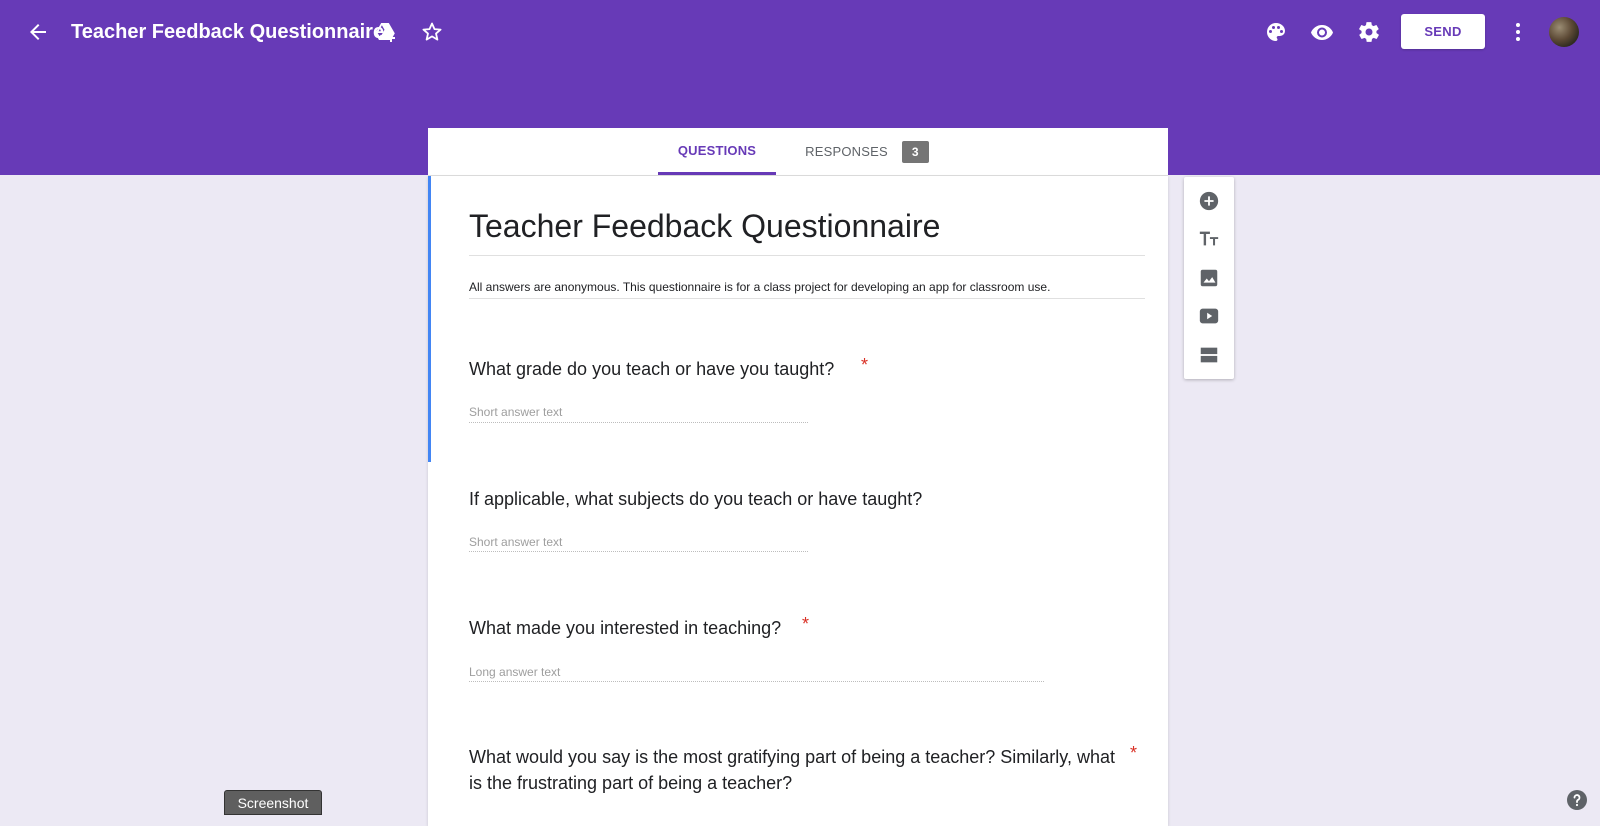 This screenshot has height=826, width=1600. I want to click on question-1-answer-line, so click(638, 422).